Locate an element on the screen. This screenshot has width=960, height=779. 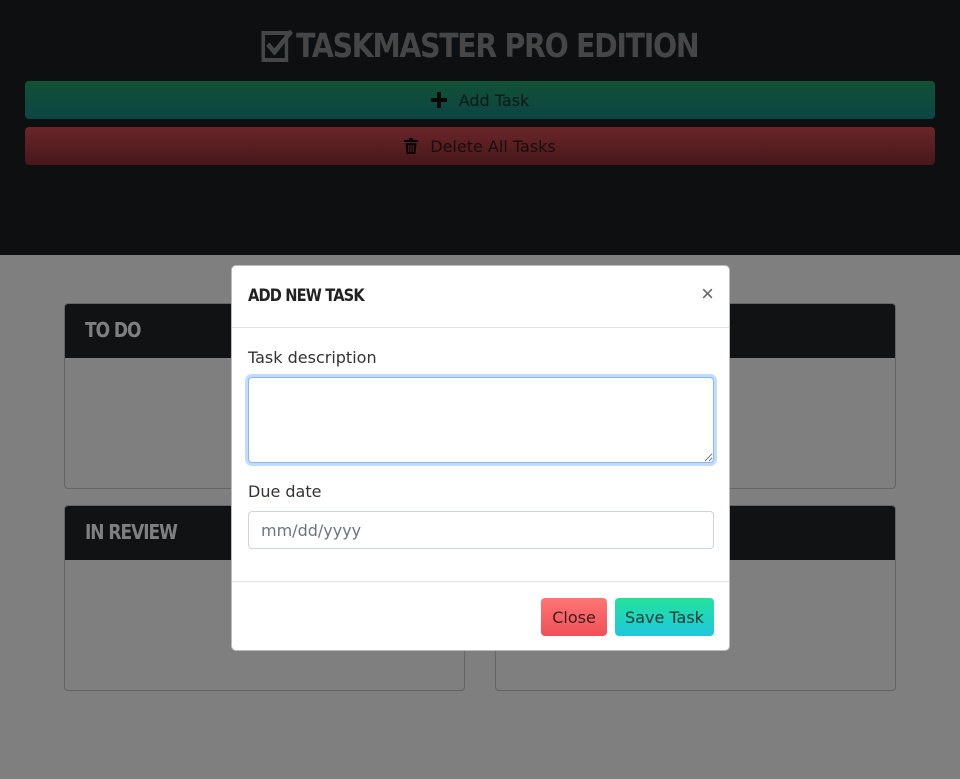
modal-footer: Close Save Task is located at coordinates (480, 615).